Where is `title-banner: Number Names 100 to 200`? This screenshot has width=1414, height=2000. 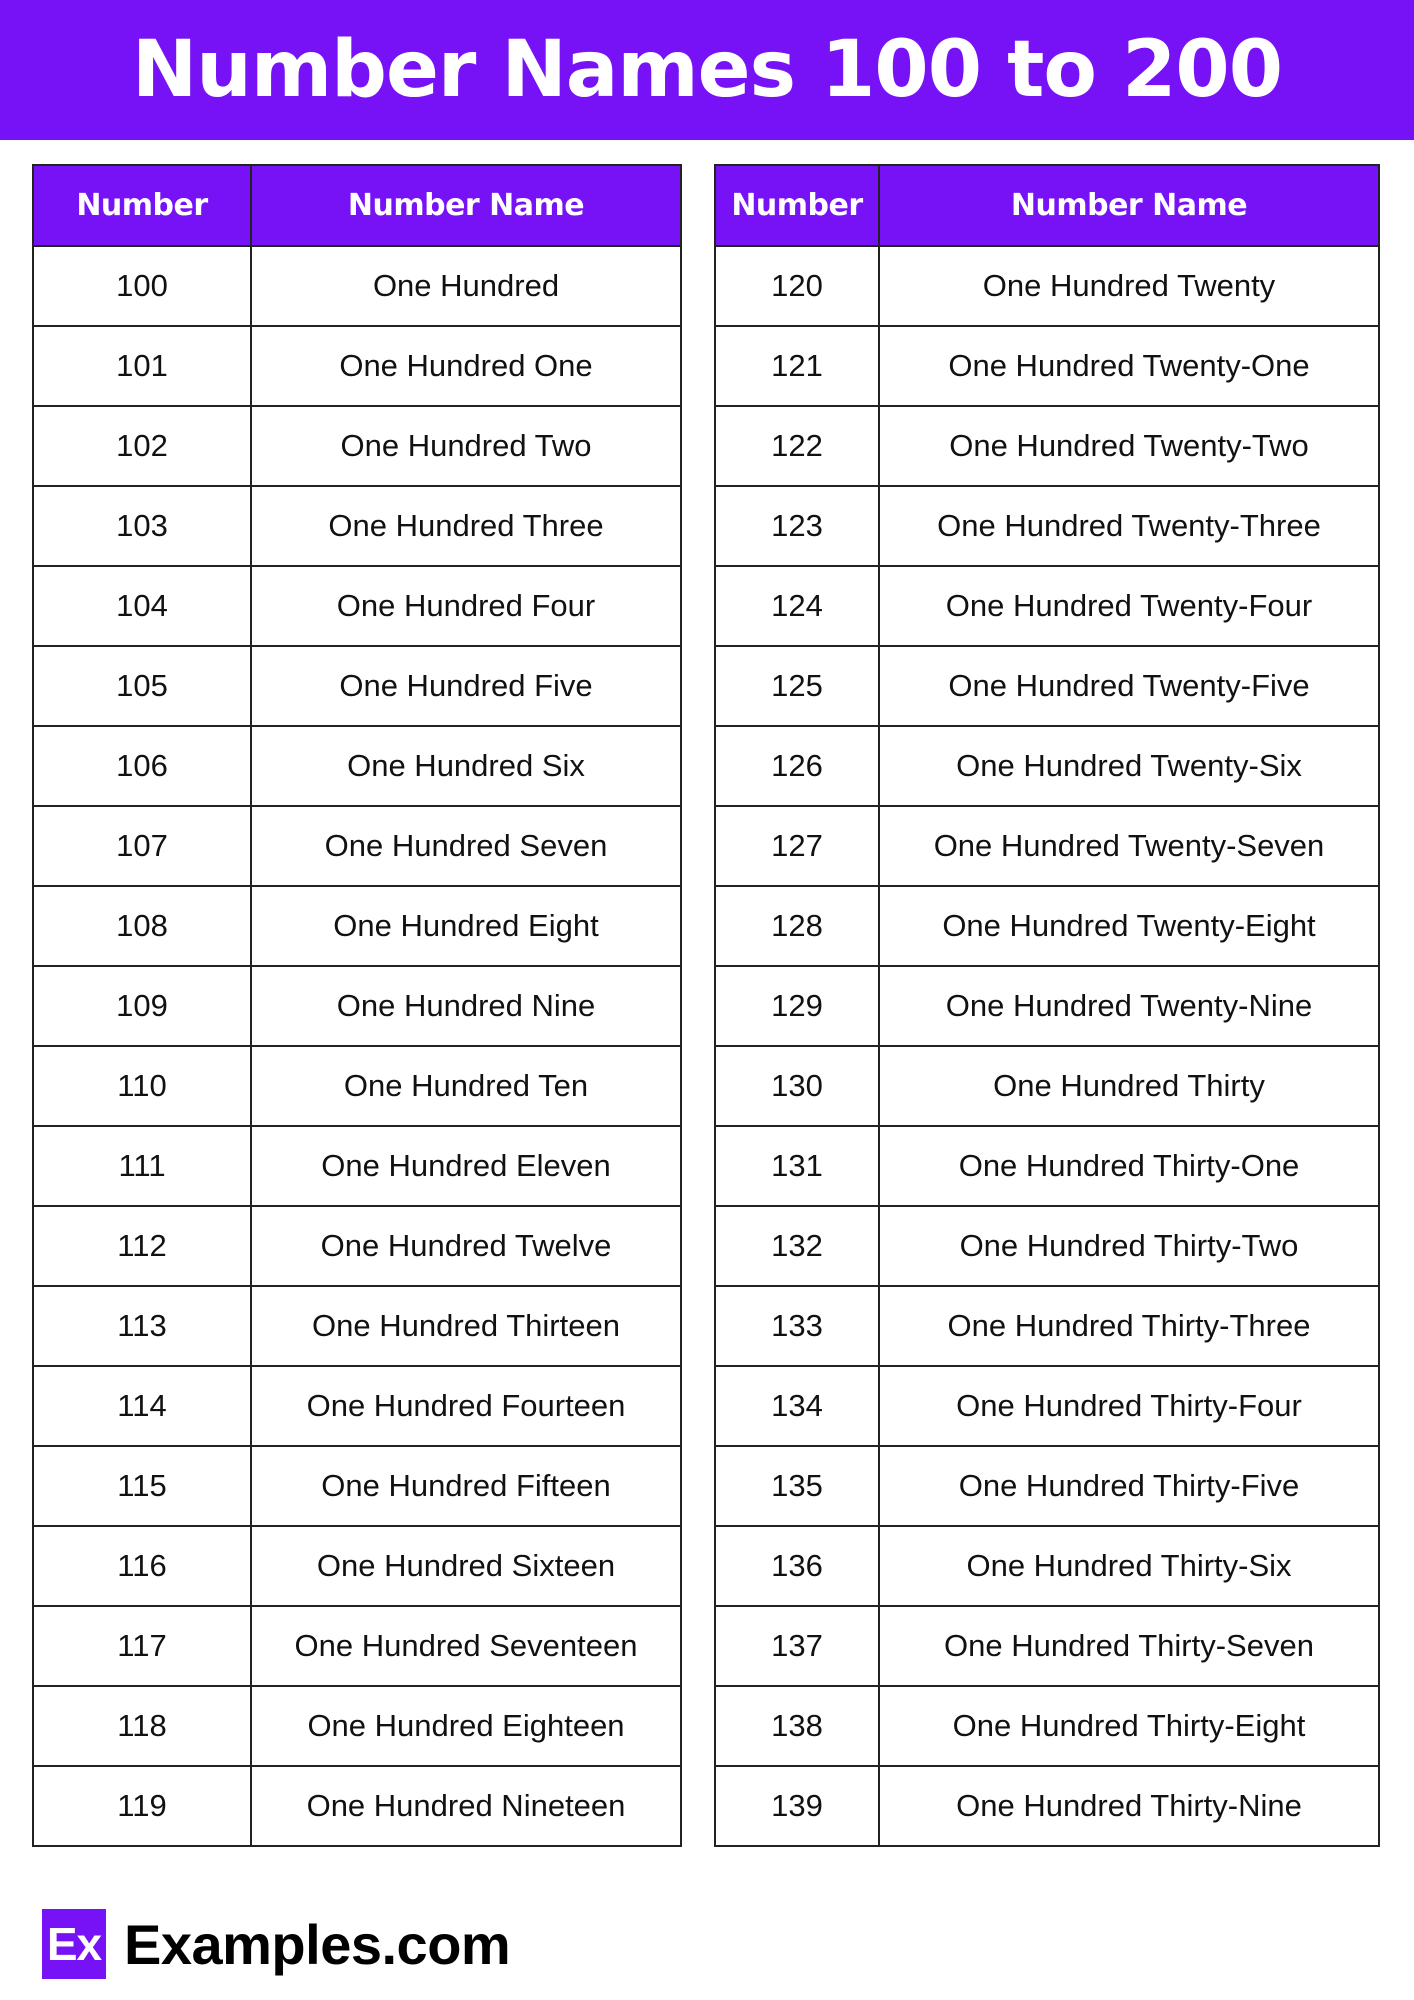 title-banner: Number Names 100 to 200 is located at coordinates (707, 70).